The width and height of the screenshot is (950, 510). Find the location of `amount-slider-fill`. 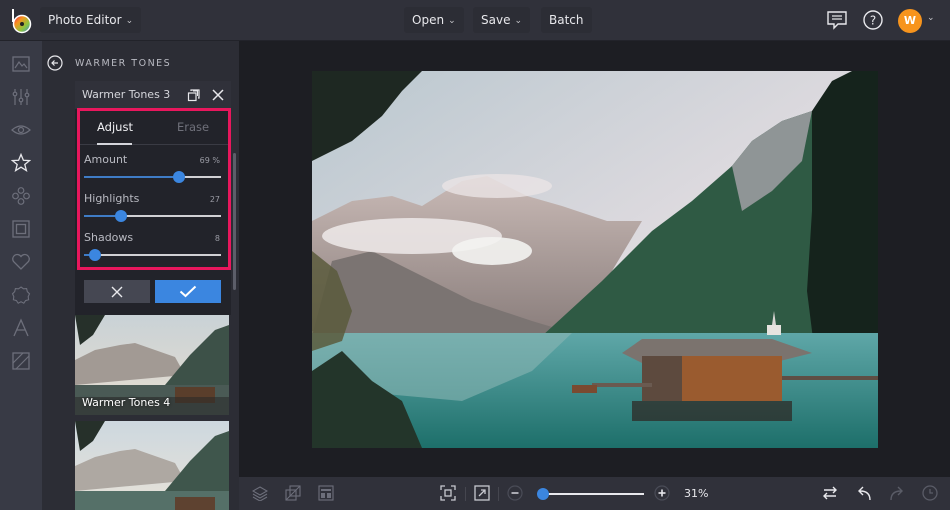

amount-slider-fill is located at coordinates (131, 177).